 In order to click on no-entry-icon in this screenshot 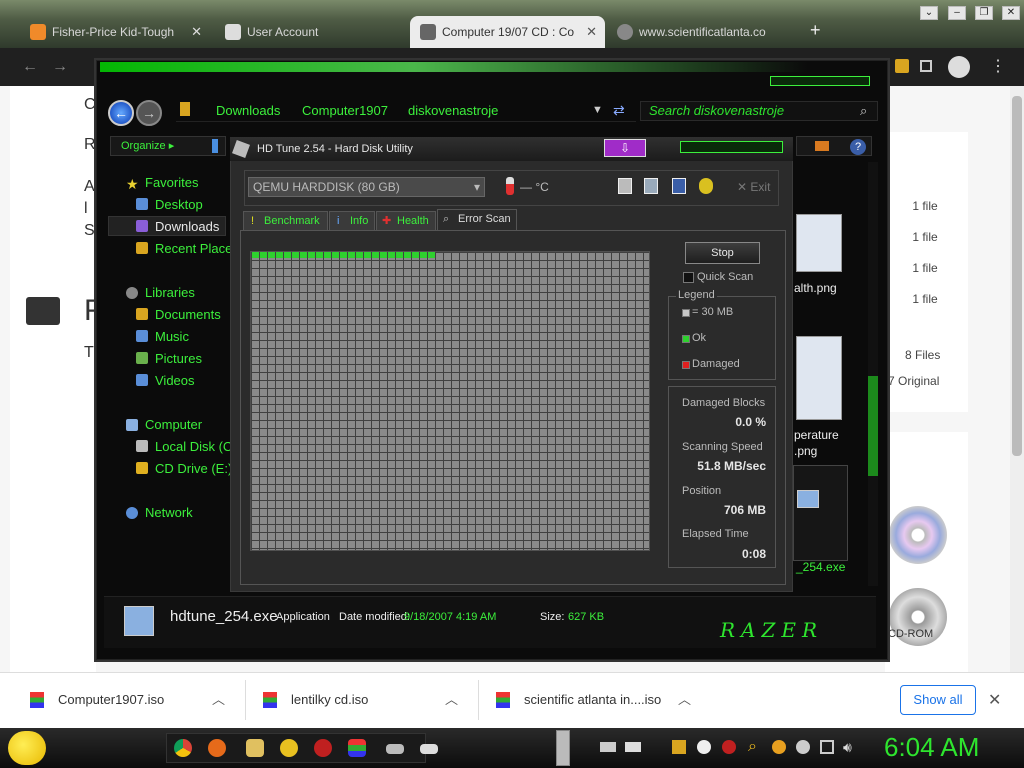, I will do `click(803, 747)`.